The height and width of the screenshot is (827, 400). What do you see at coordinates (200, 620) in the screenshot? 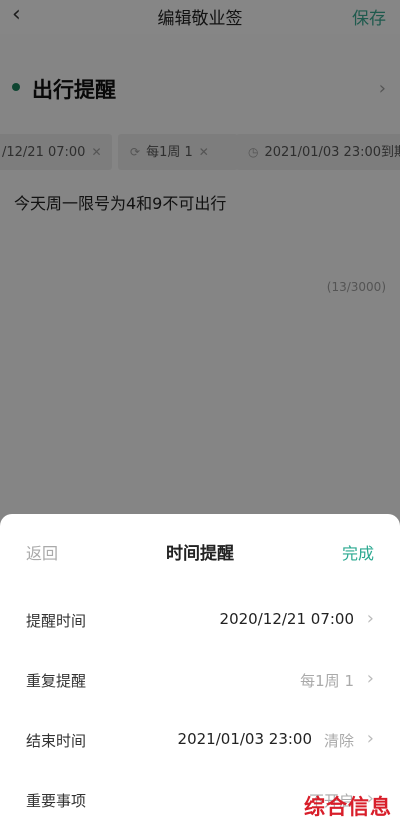
I see `row-reminder-time: 提醒时间 2020/12/21 07:00 ›` at bounding box center [200, 620].